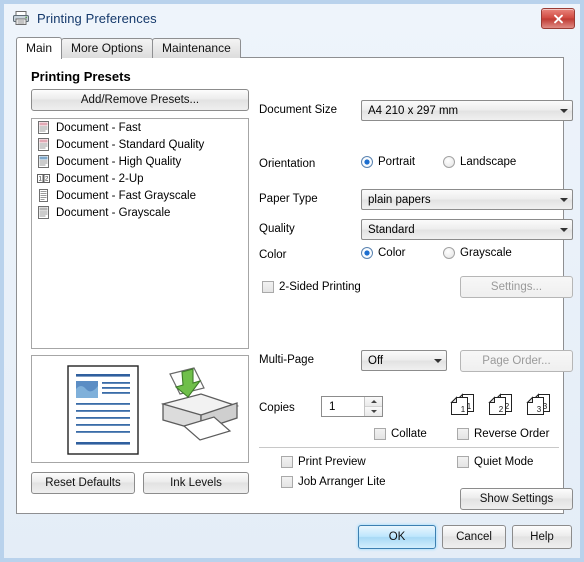 The image size is (584, 562). I want to click on copies-value: 1, so click(332, 406).